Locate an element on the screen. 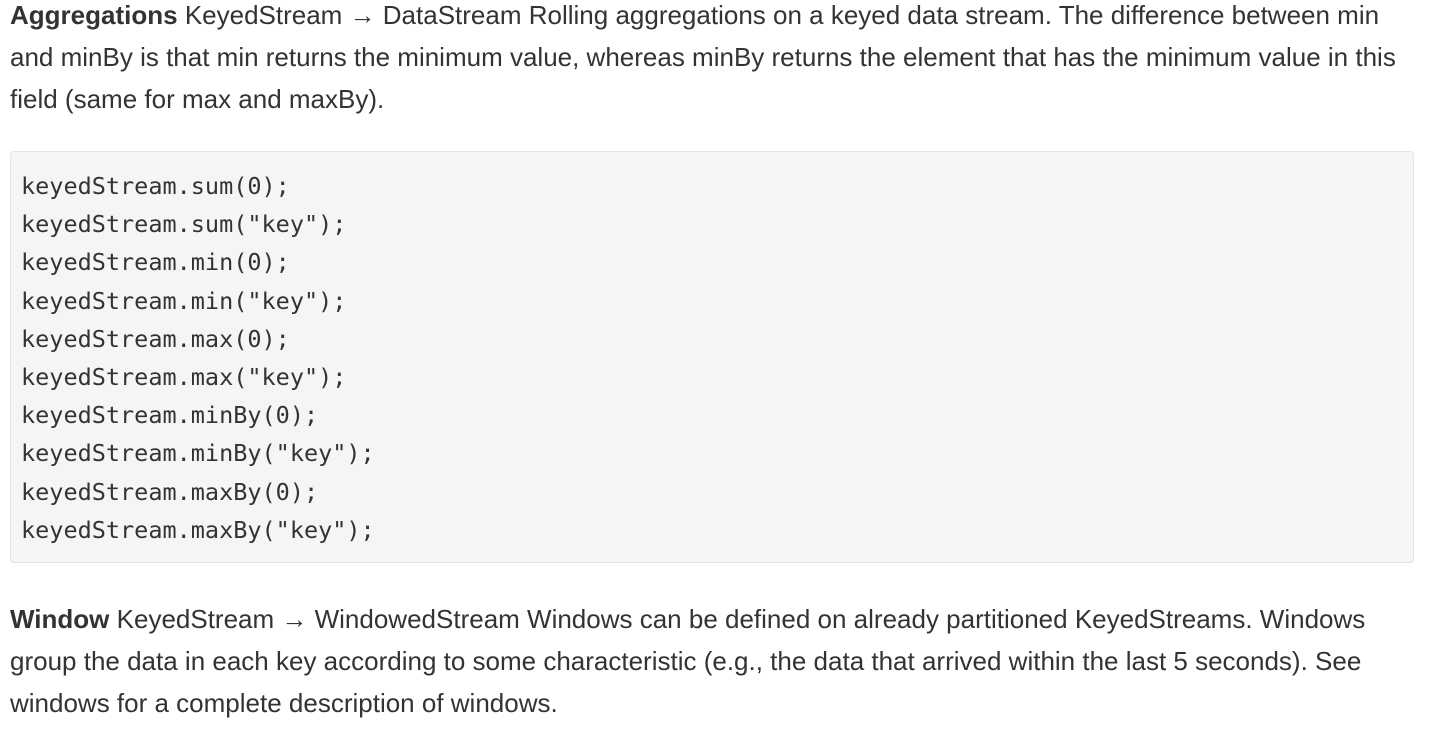 This screenshot has width=1430, height=736. code-line: keyedStream.max(0); is located at coordinates (155, 338).